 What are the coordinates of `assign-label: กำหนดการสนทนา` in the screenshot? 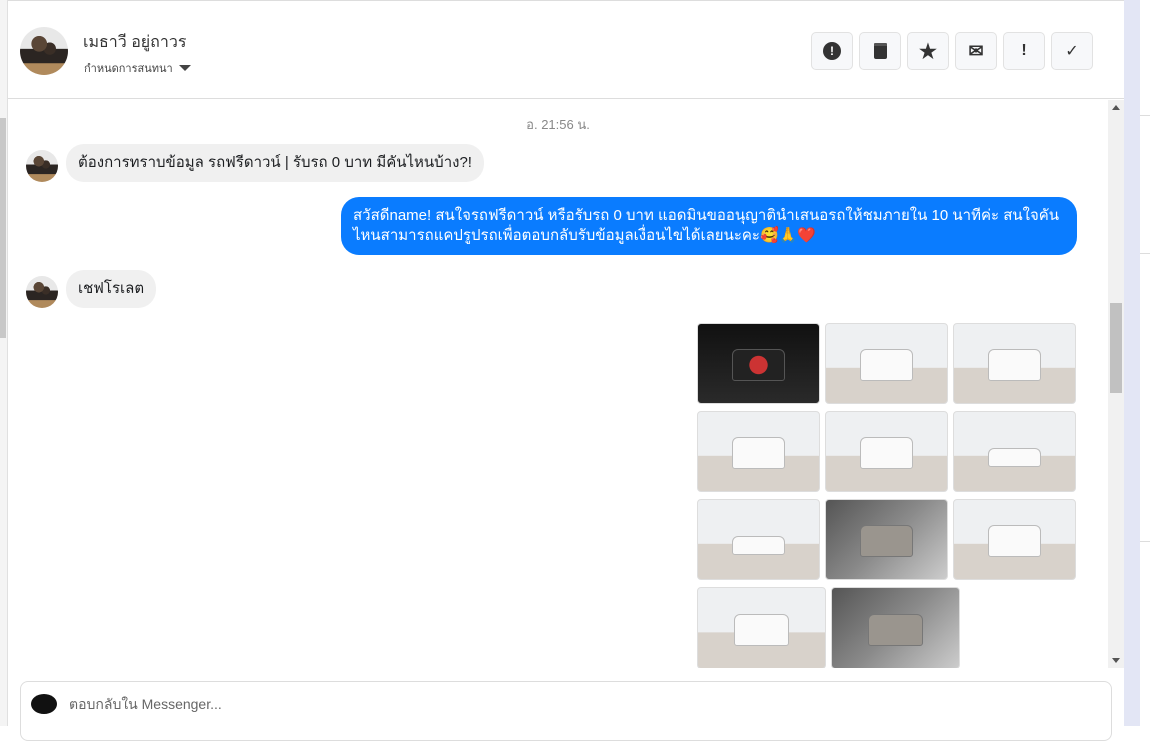 It's located at (128, 69).